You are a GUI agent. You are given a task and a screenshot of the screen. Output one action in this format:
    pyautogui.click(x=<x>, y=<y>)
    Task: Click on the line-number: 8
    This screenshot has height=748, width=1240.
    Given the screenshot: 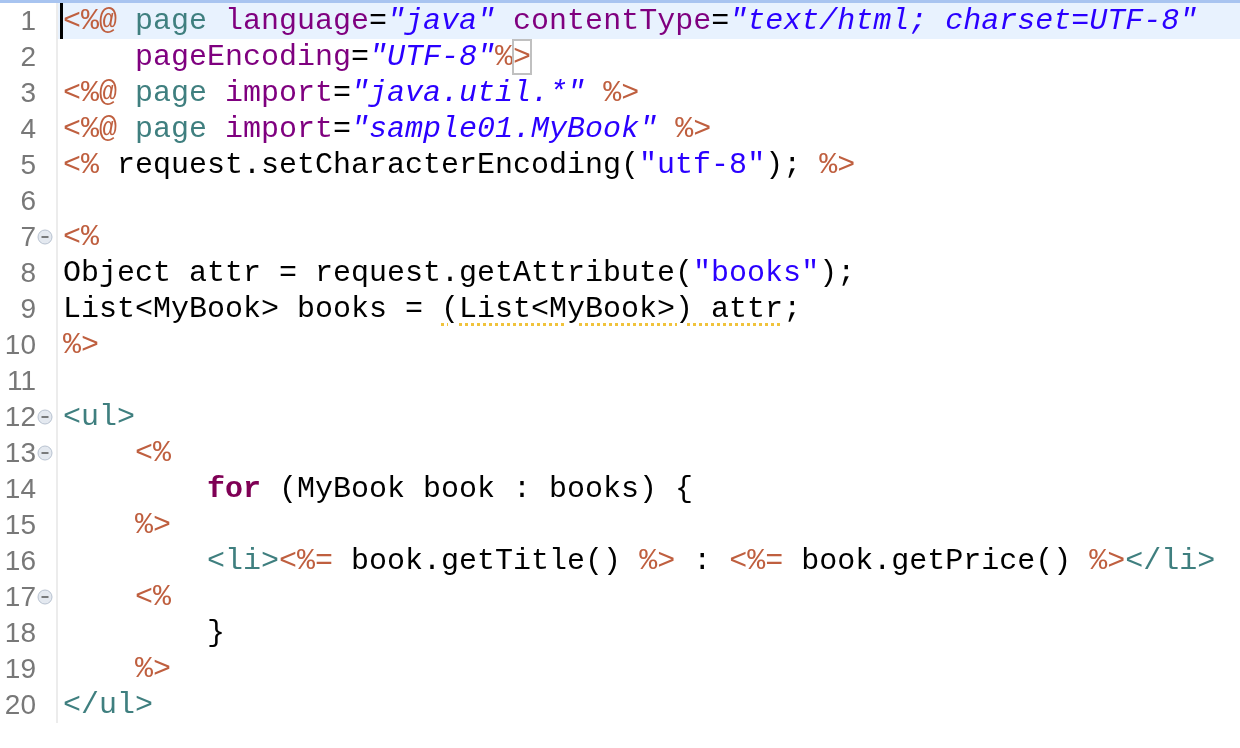 What is the action you would take?
    pyautogui.click(x=28, y=273)
    